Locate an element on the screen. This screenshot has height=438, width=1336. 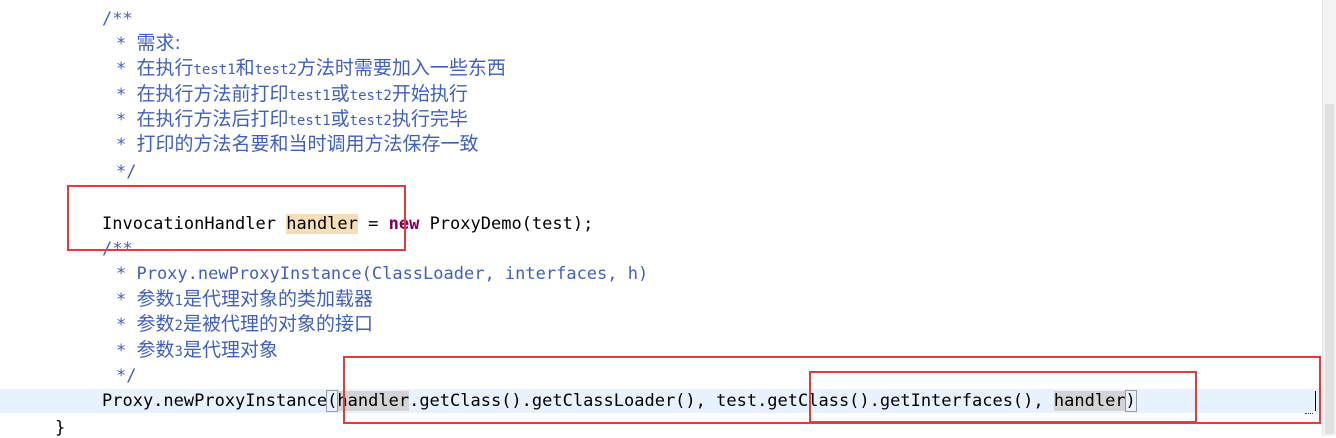
matching-paren: ( is located at coordinates (332, 401).